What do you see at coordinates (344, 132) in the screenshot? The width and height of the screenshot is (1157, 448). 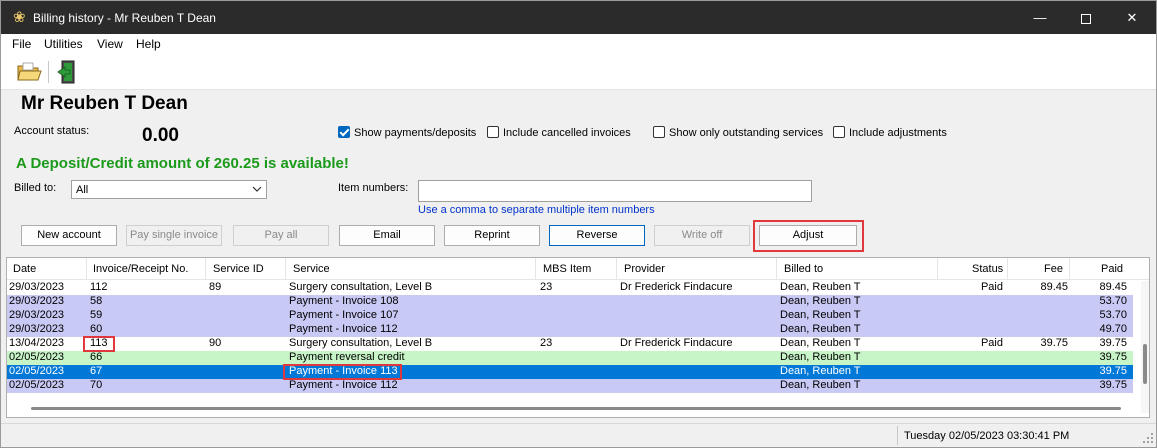 I see `checkbox-checked-icon` at bounding box center [344, 132].